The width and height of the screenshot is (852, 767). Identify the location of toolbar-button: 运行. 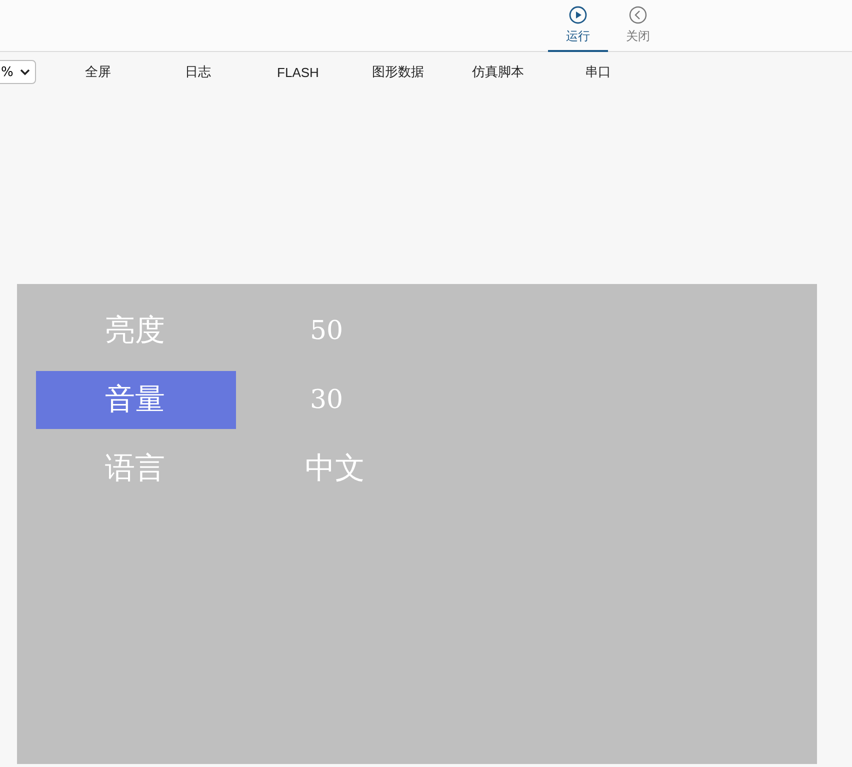
(578, 26).